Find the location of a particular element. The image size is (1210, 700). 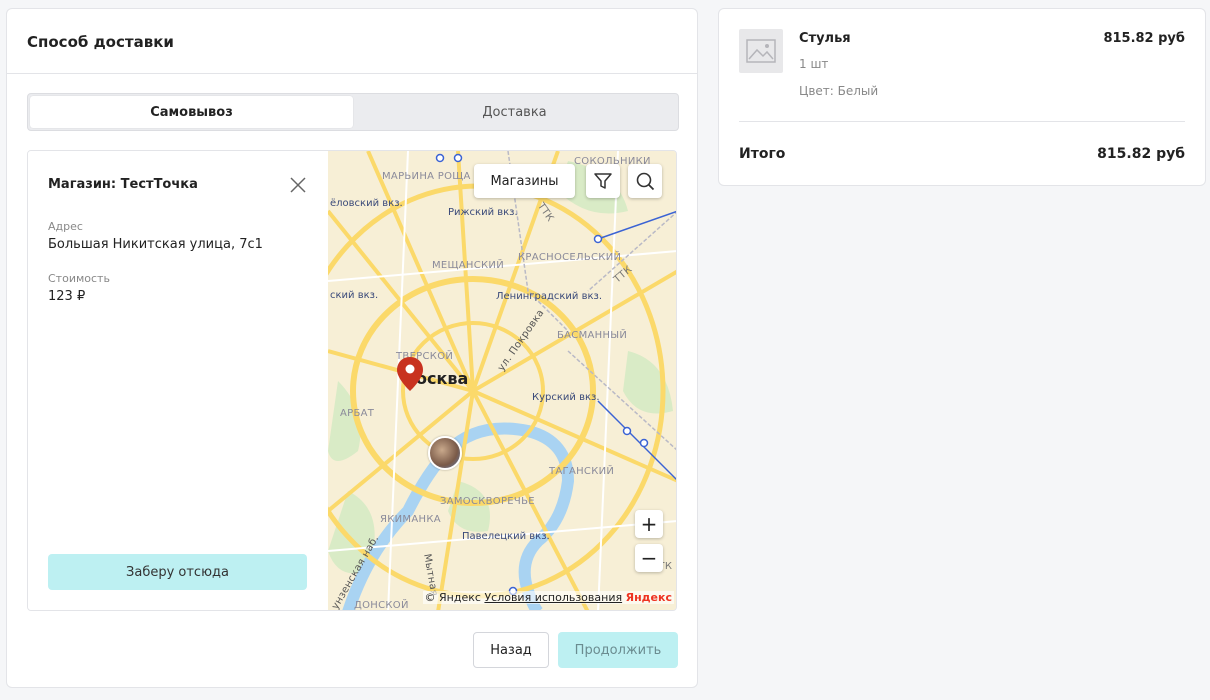

address-label: Адрес is located at coordinates (65, 226).